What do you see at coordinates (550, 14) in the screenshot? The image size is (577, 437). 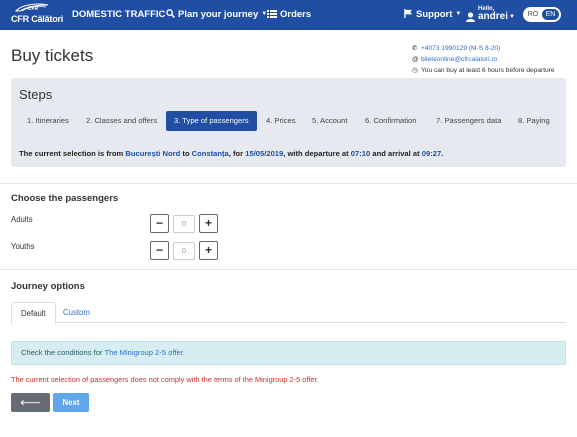 I see `lang-en: EN` at bounding box center [550, 14].